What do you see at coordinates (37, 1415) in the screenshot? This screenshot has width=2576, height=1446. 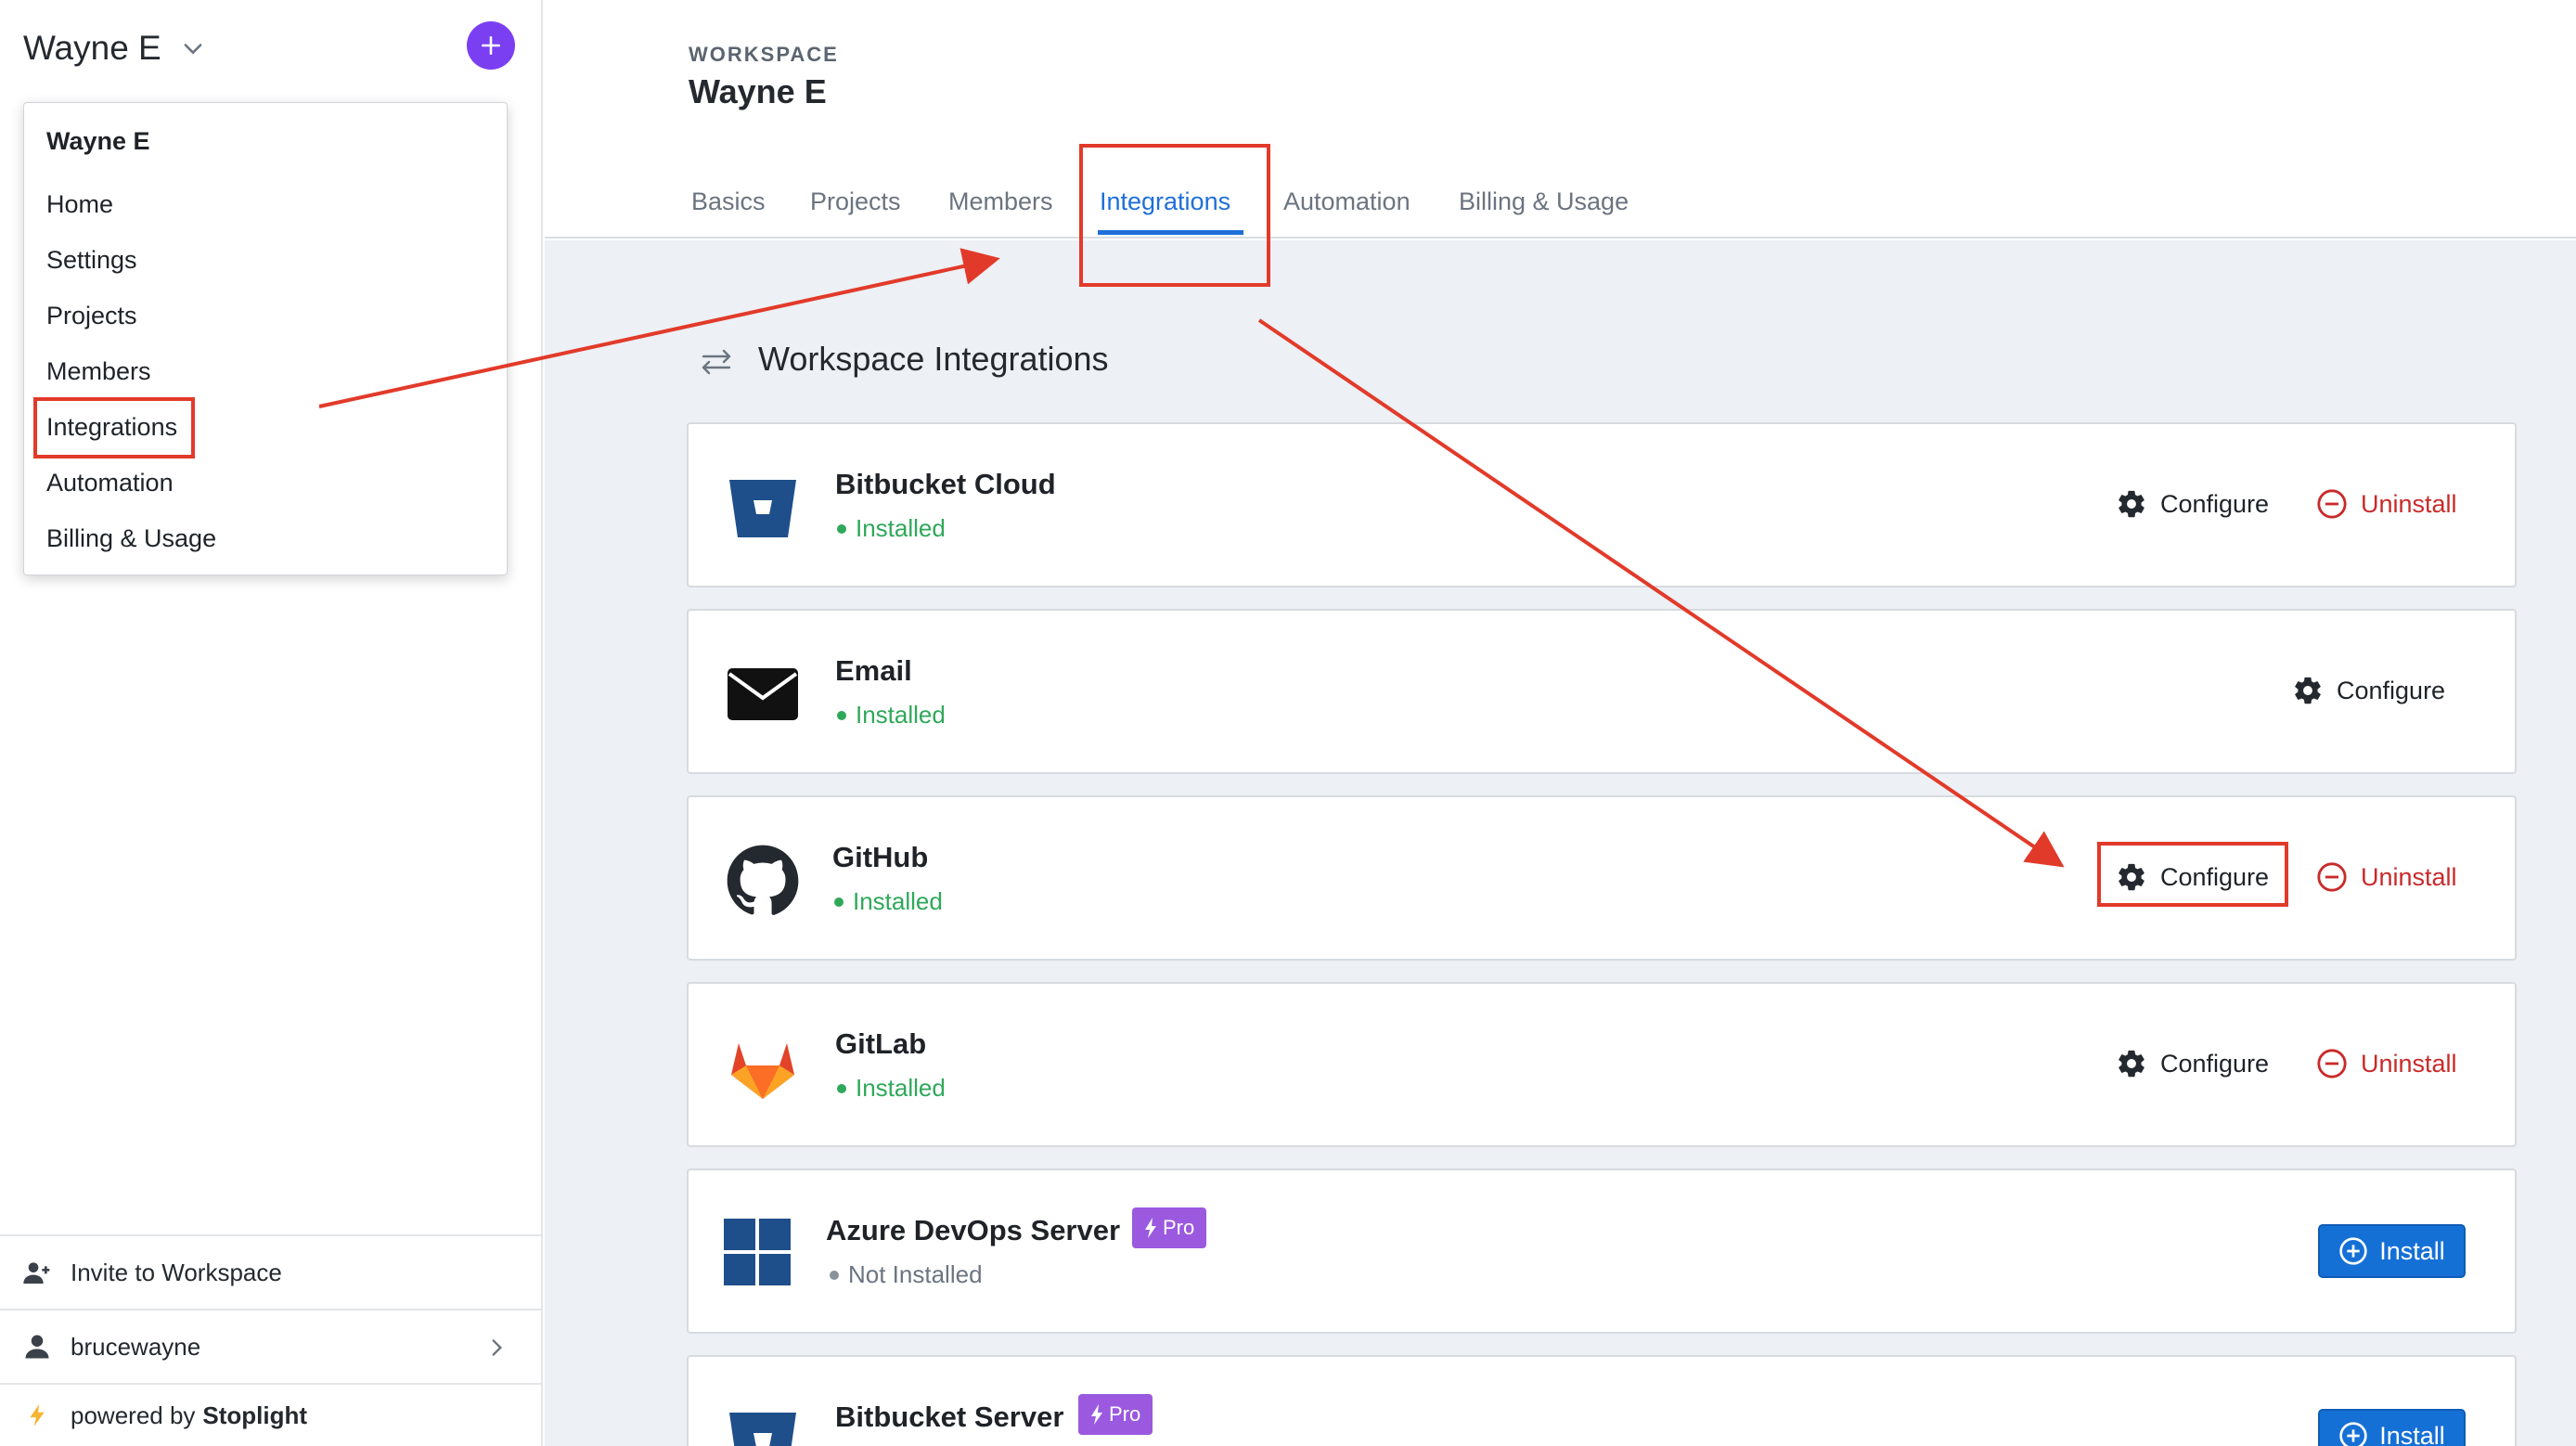 I see `stoplight-logo-icon` at bounding box center [37, 1415].